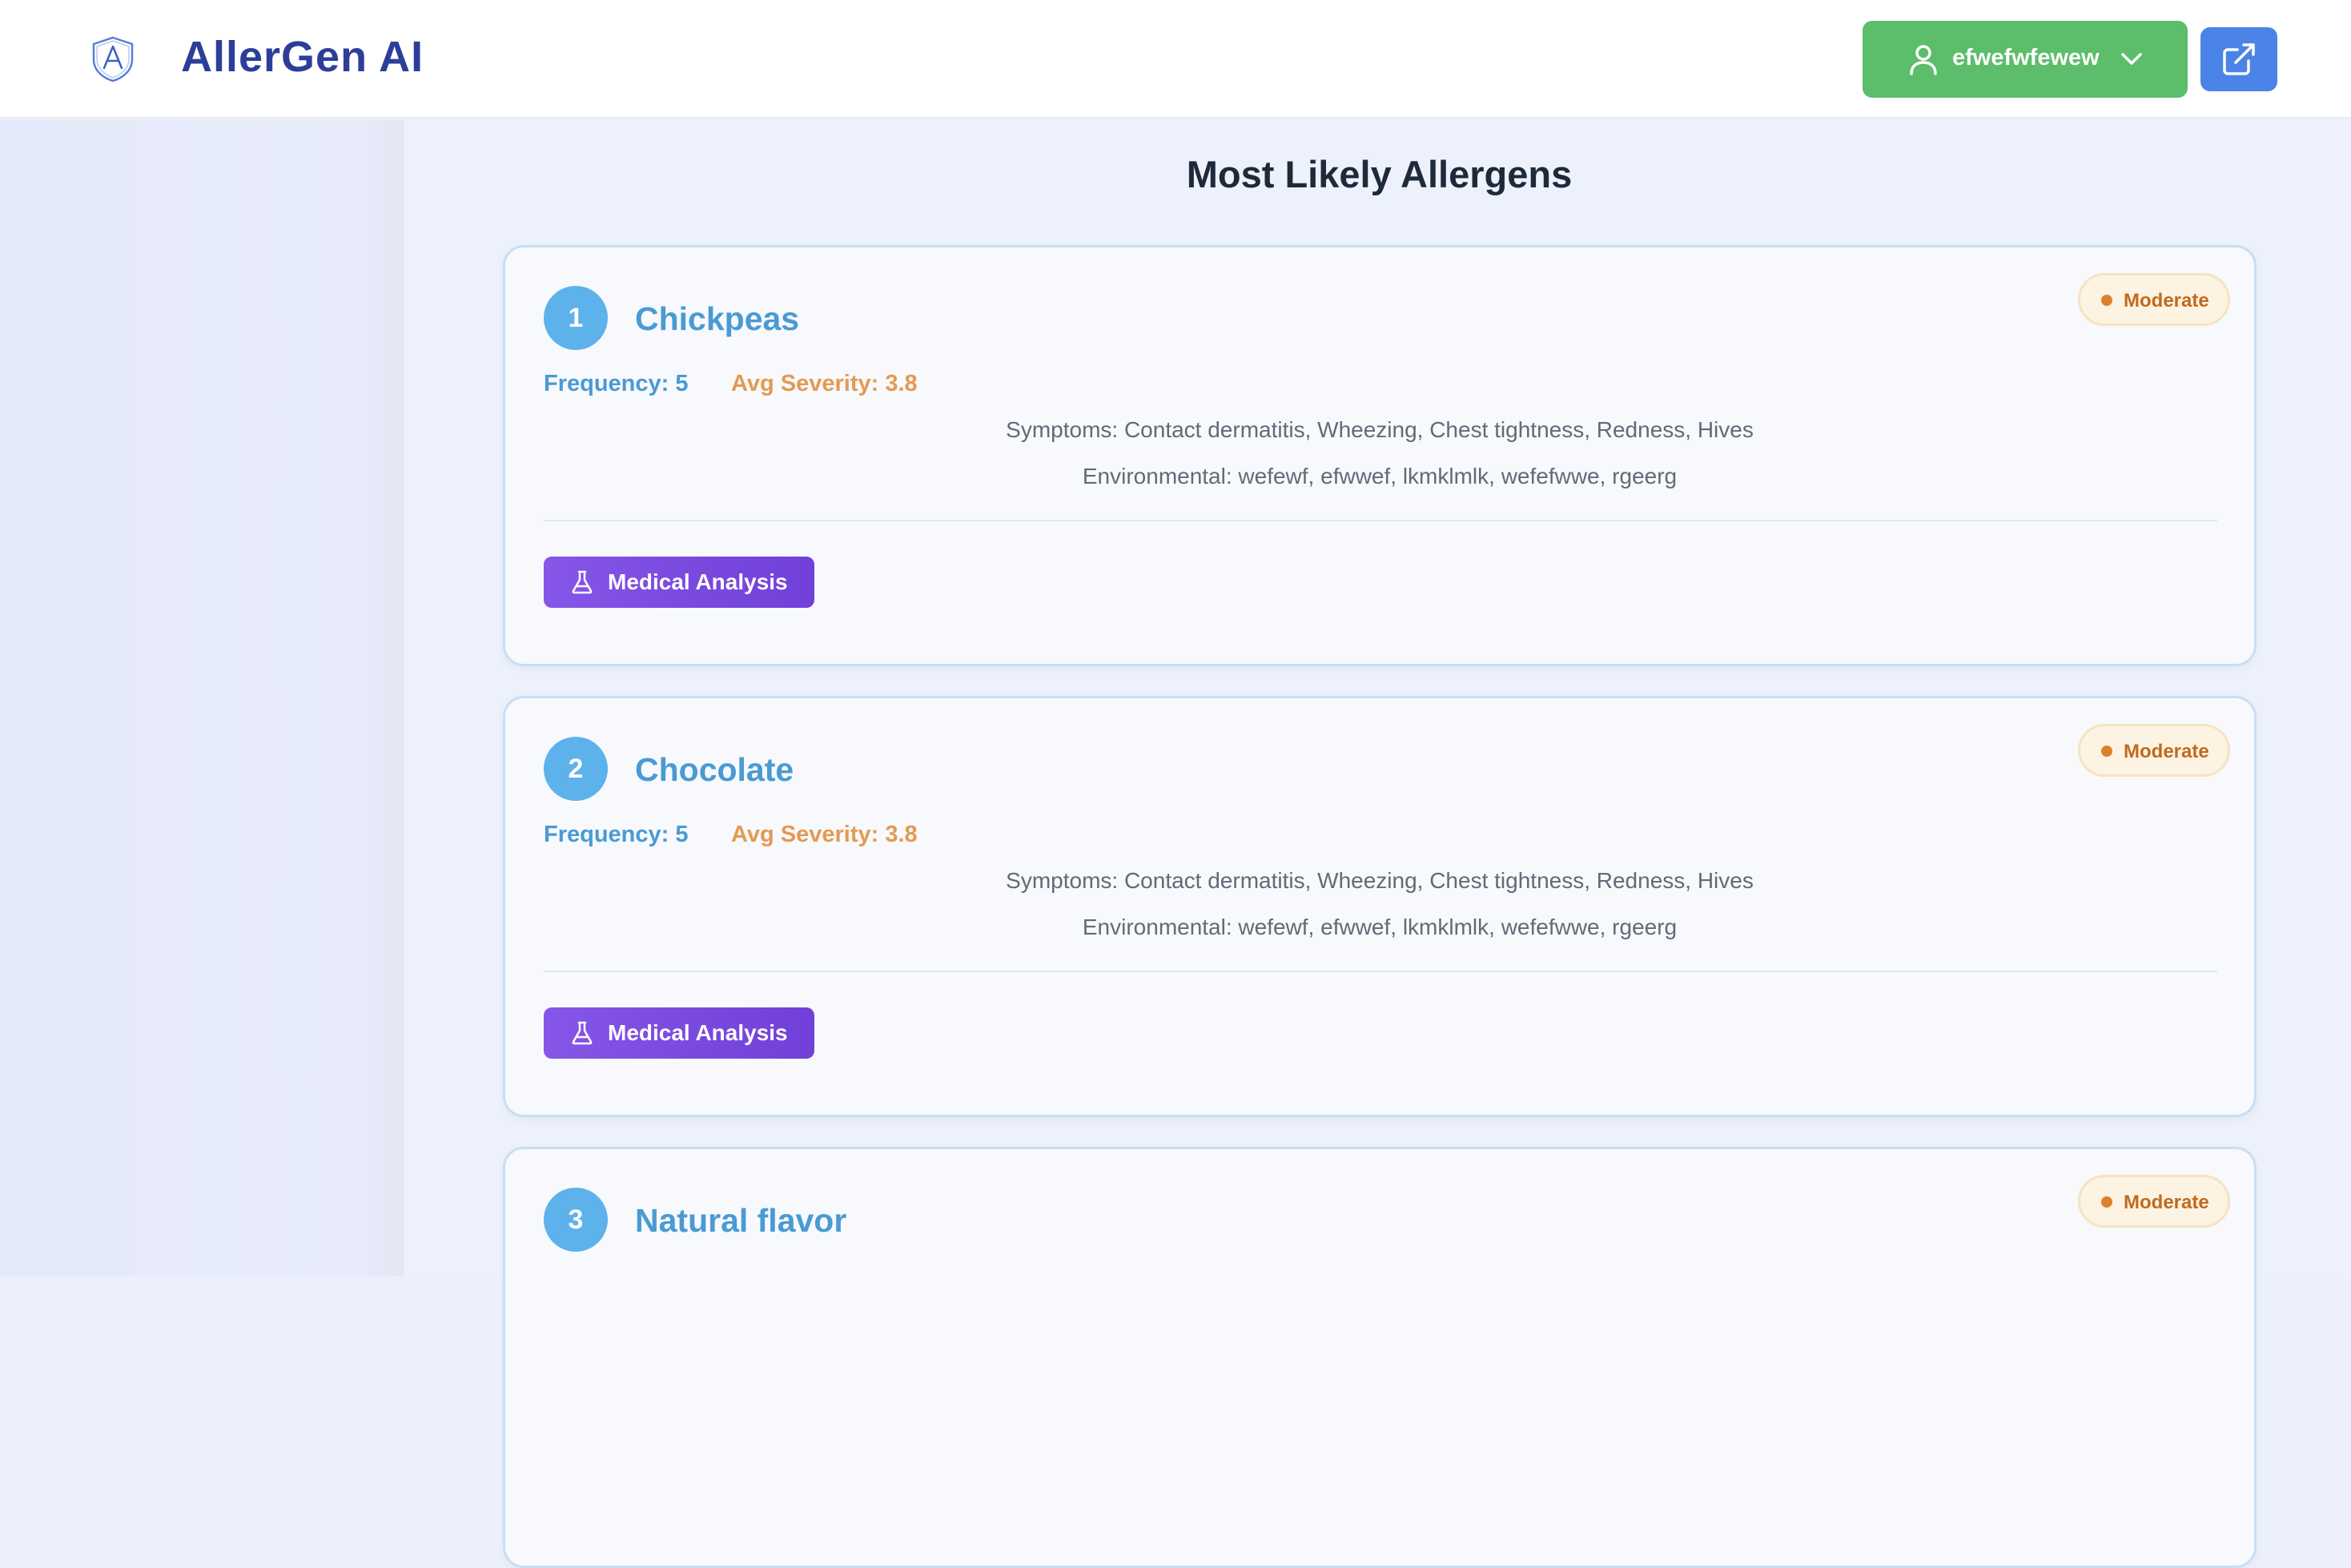 Image resolution: width=2351 pixels, height=1568 pixels. I want to click on rank-badge: 2, so click(576, 769).